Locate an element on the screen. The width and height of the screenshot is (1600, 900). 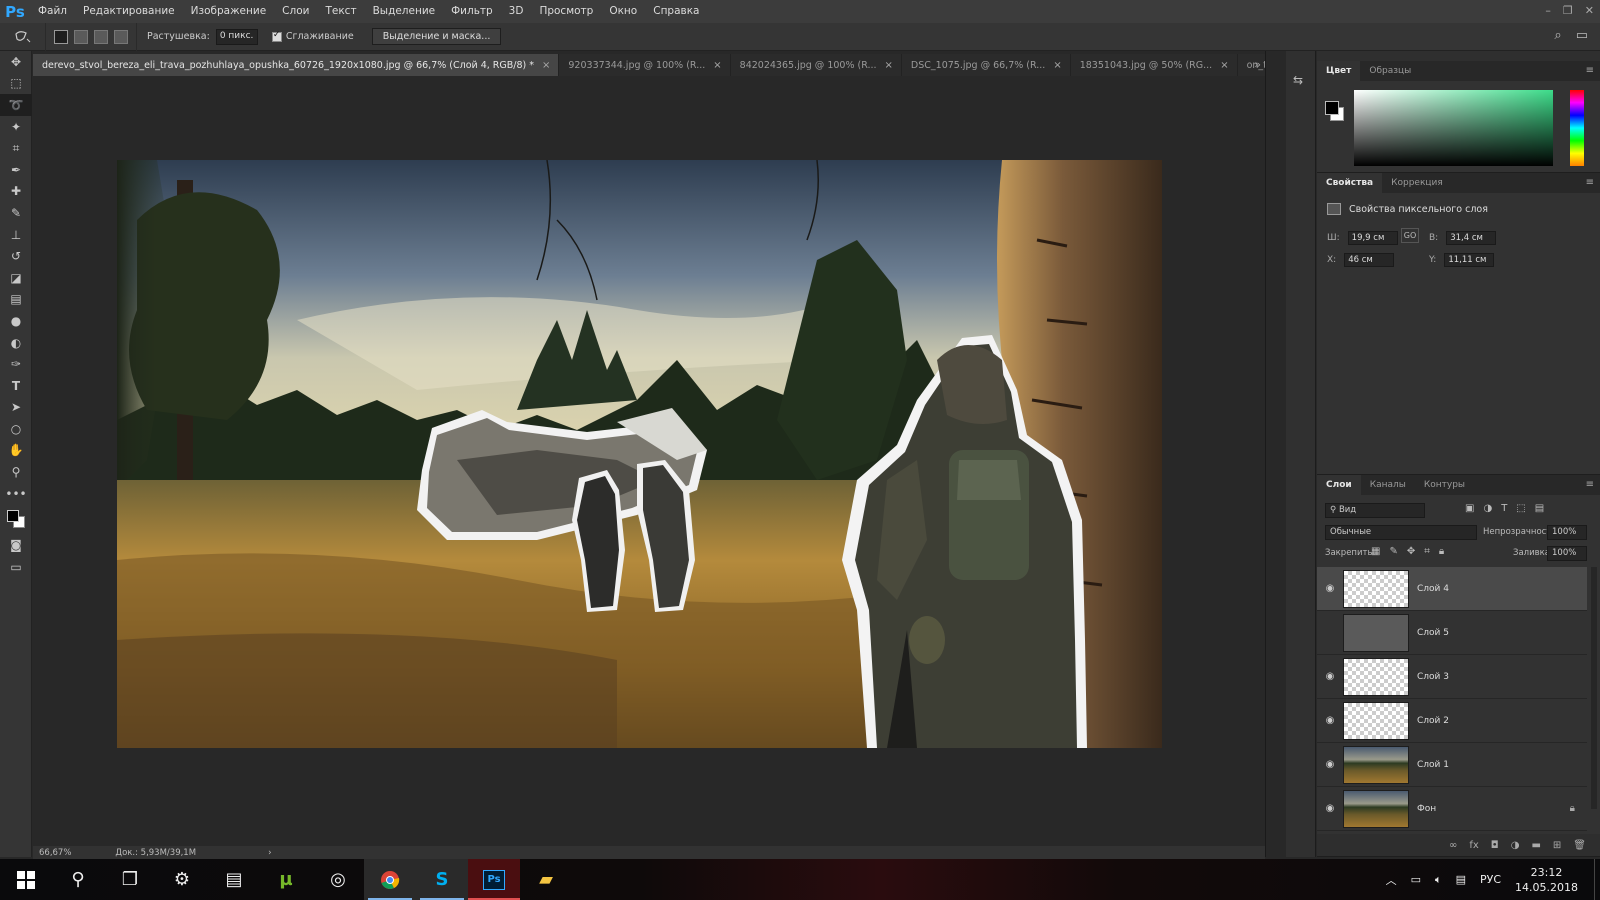
eyedropper-tool-icon: ✒ is located at coordinates (16, 170).